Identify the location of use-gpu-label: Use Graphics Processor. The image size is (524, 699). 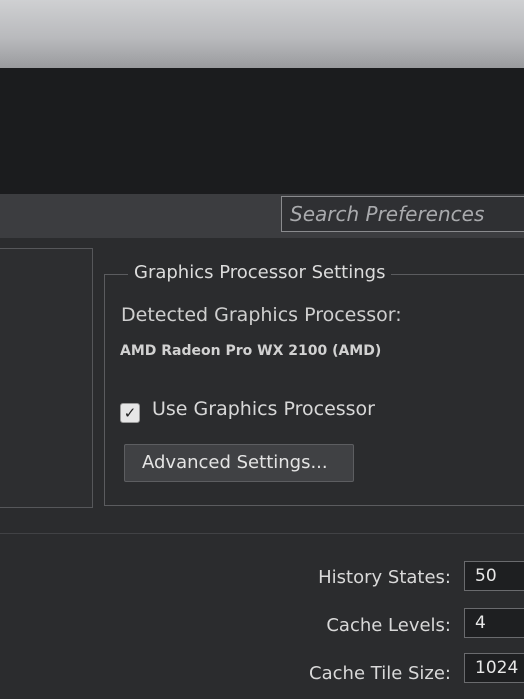
(263, 409).